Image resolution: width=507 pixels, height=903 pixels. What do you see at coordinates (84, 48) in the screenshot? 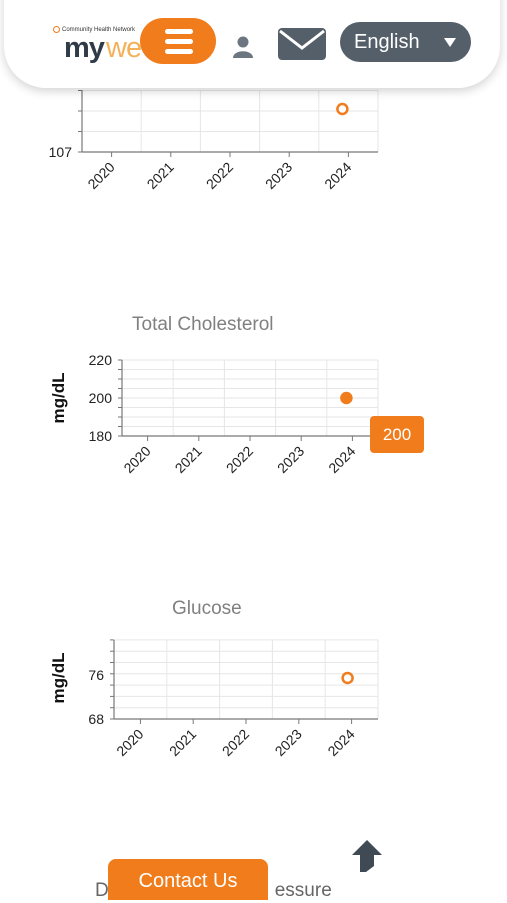
I see `logo-my: my` at bounding box center [84, 48].